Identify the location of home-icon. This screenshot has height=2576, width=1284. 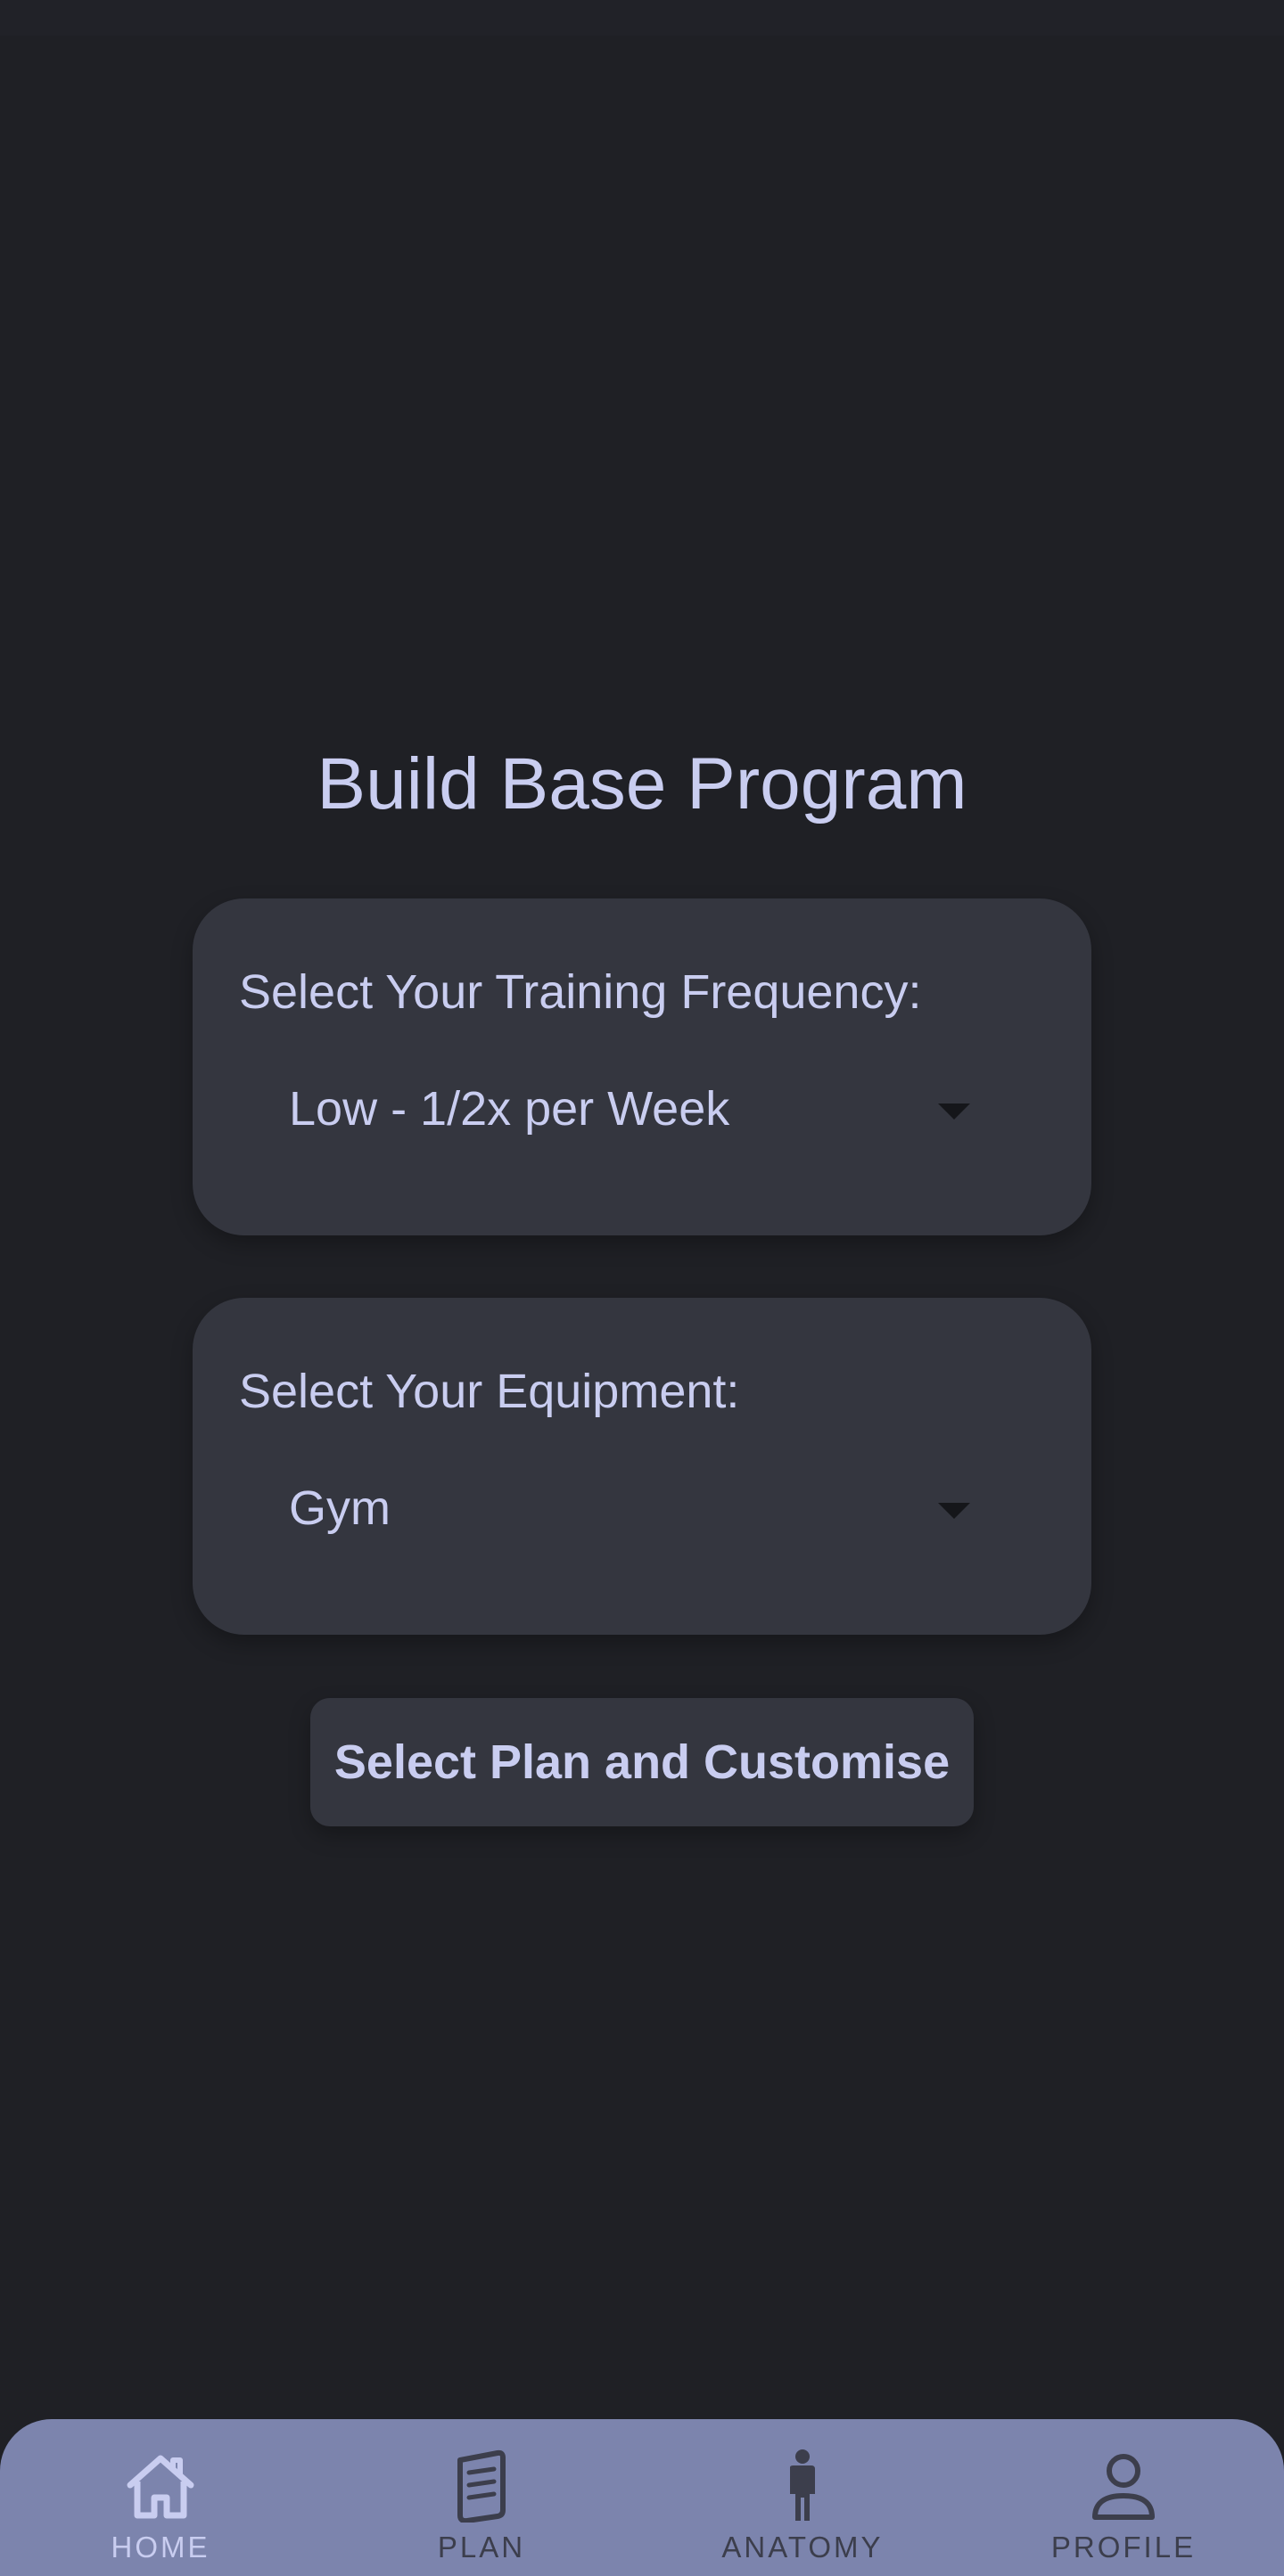
(160, 2485).